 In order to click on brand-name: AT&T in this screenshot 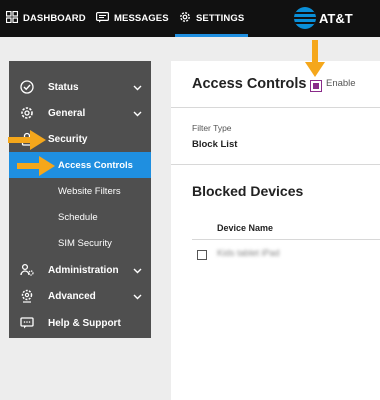, I will do `click(336, 18)`.